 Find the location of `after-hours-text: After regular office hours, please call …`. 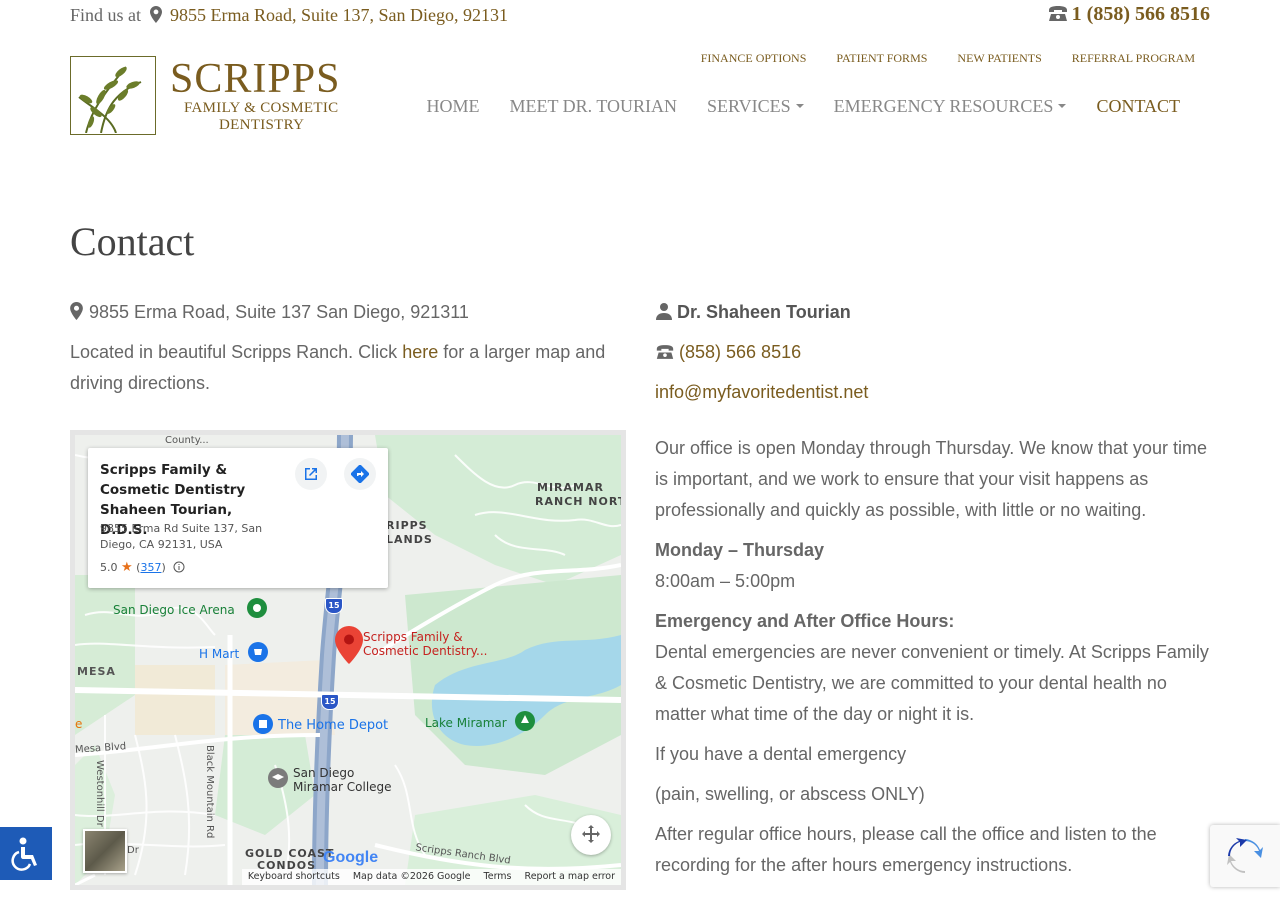

after-hours-text: After regular office hours, please call … is located at coordinates (906, 849).